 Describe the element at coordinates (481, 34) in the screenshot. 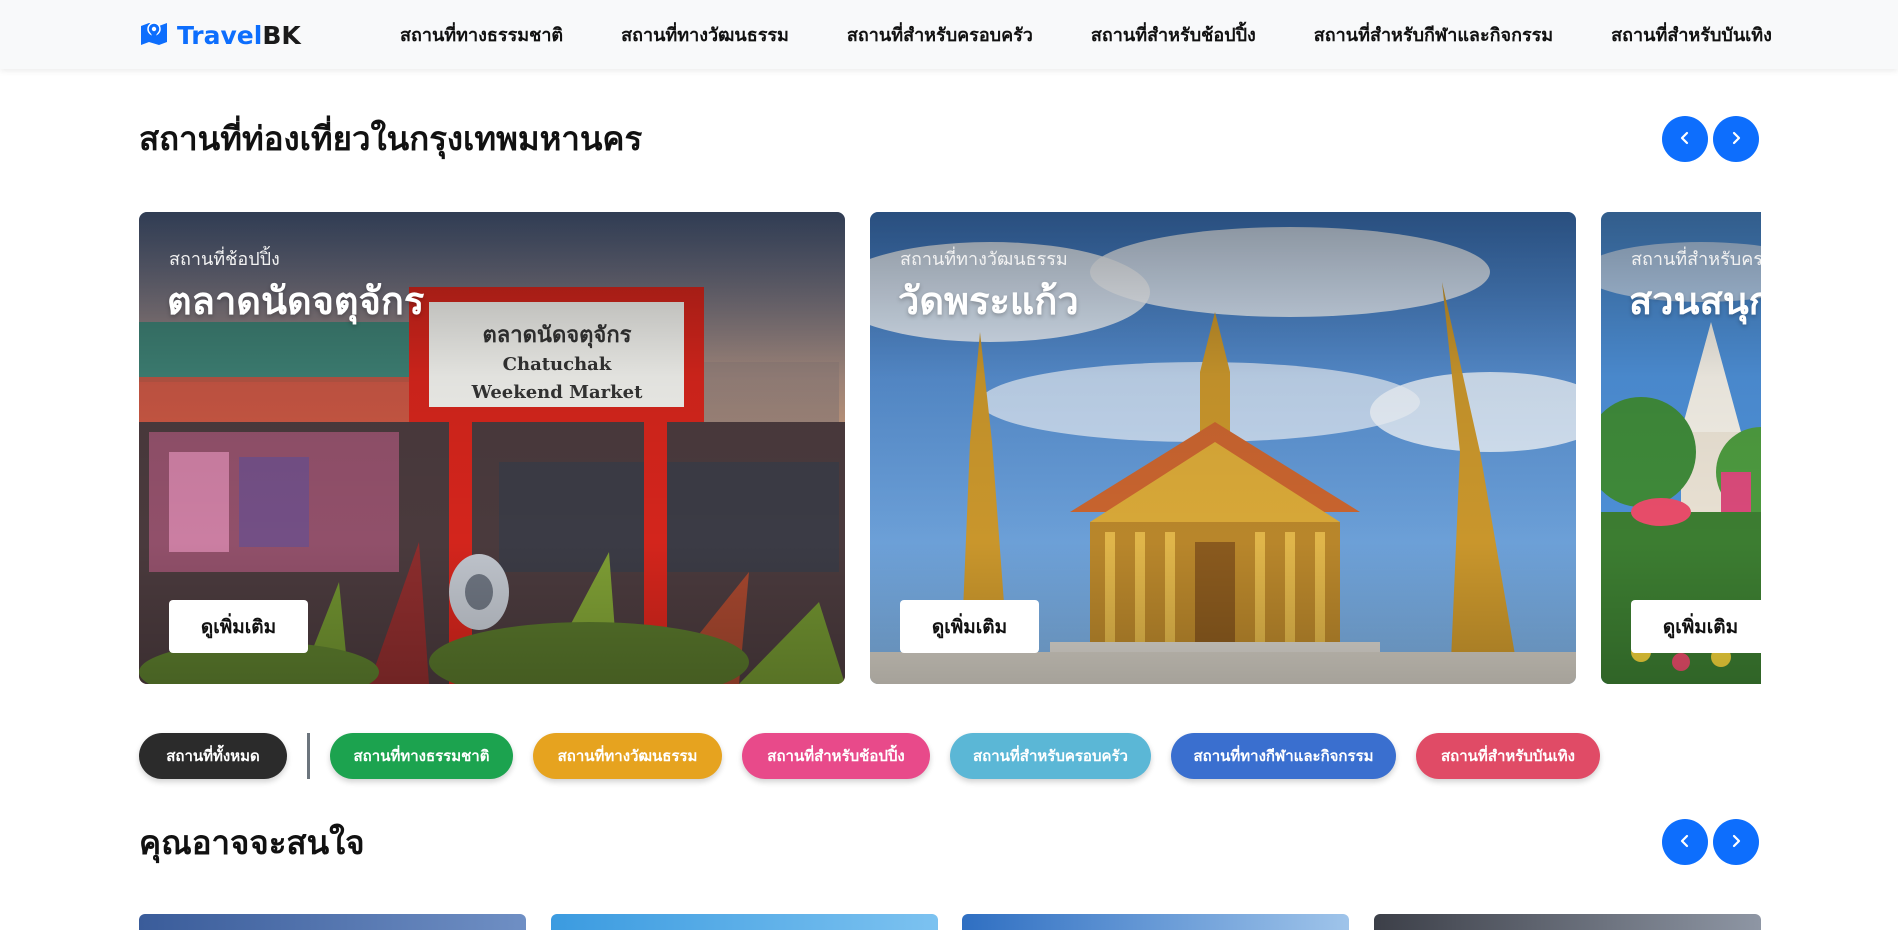

I see `nav-link-nature: สถานที่ทางธรรมชาติ` at that location.